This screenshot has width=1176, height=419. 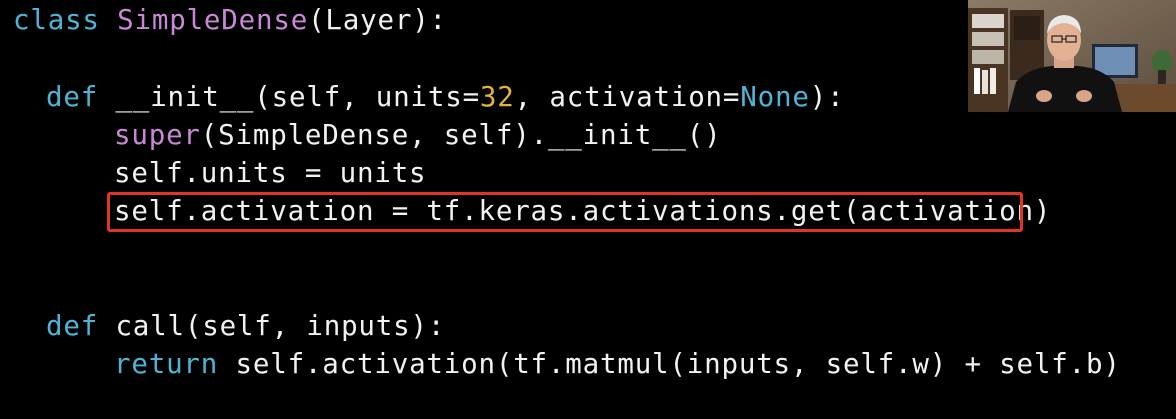 I want to click on code-text: (Layer):, so click(x=377, y=20).